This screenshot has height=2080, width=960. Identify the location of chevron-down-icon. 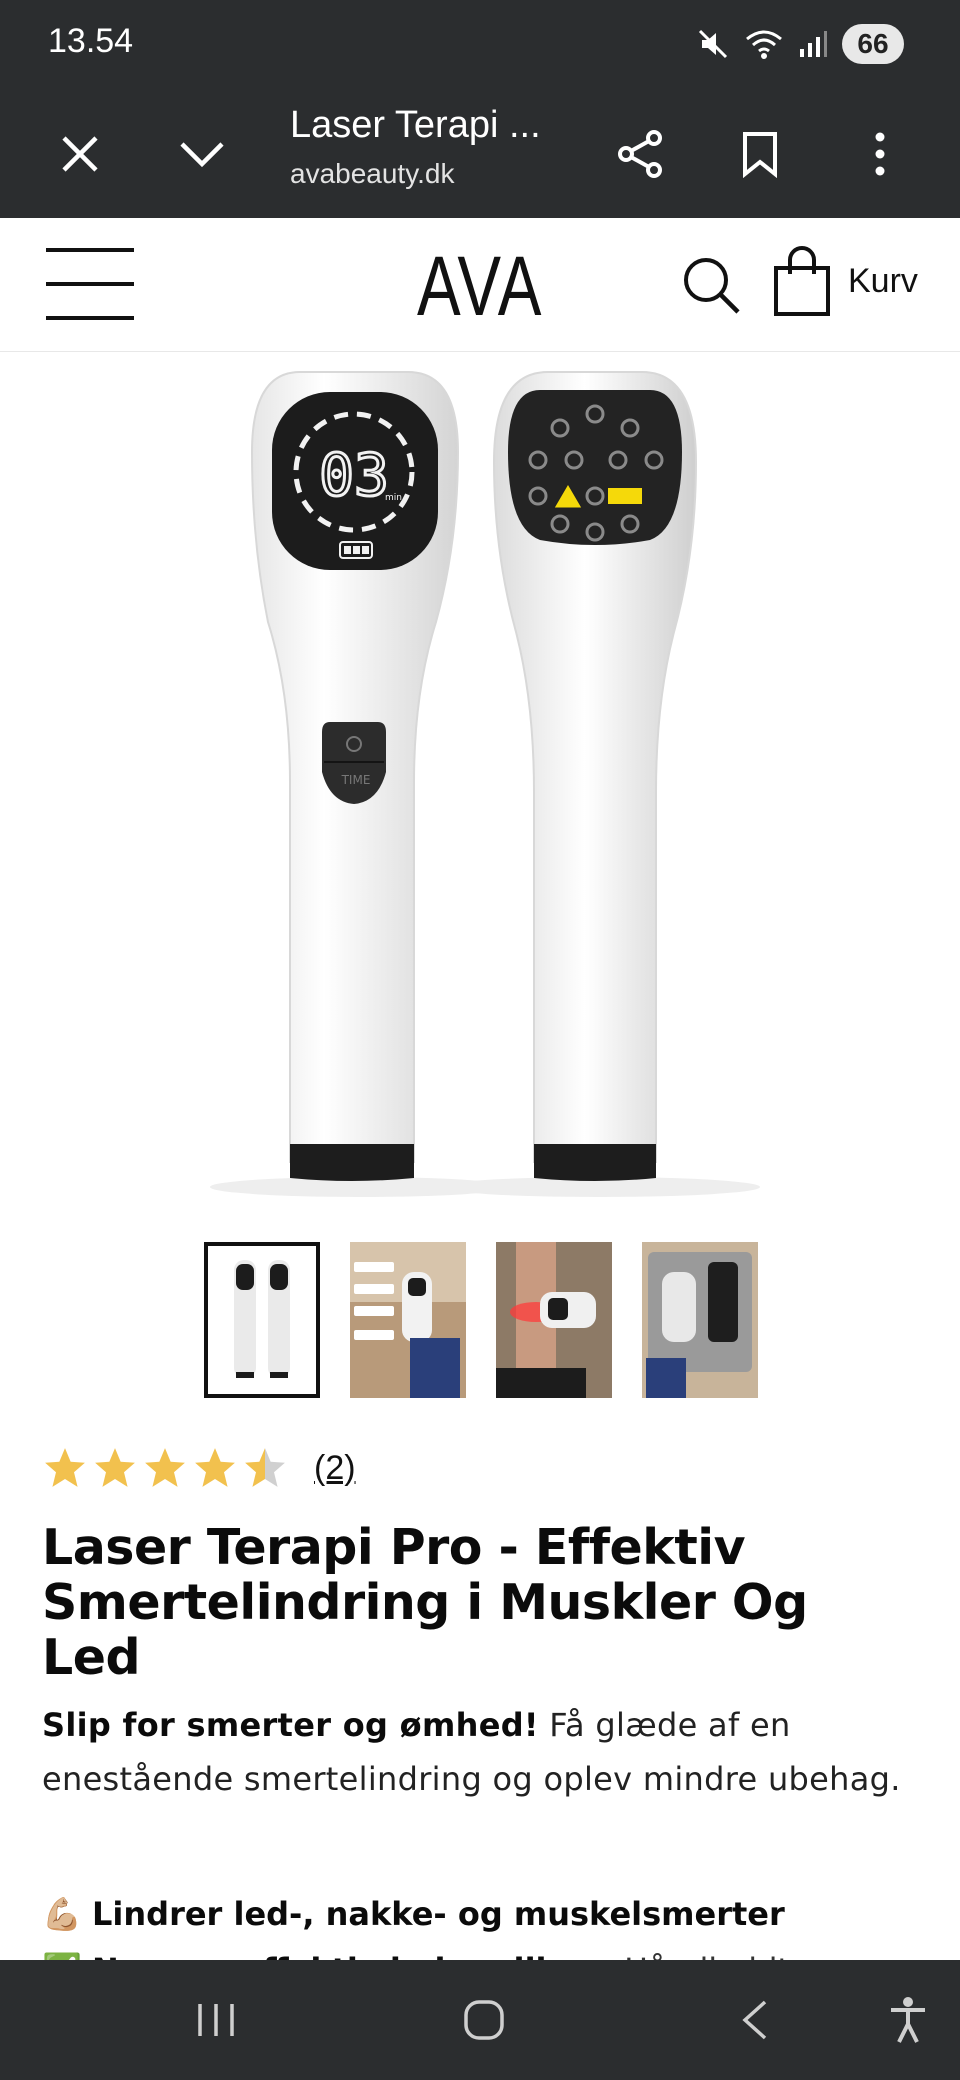
(202, 155).